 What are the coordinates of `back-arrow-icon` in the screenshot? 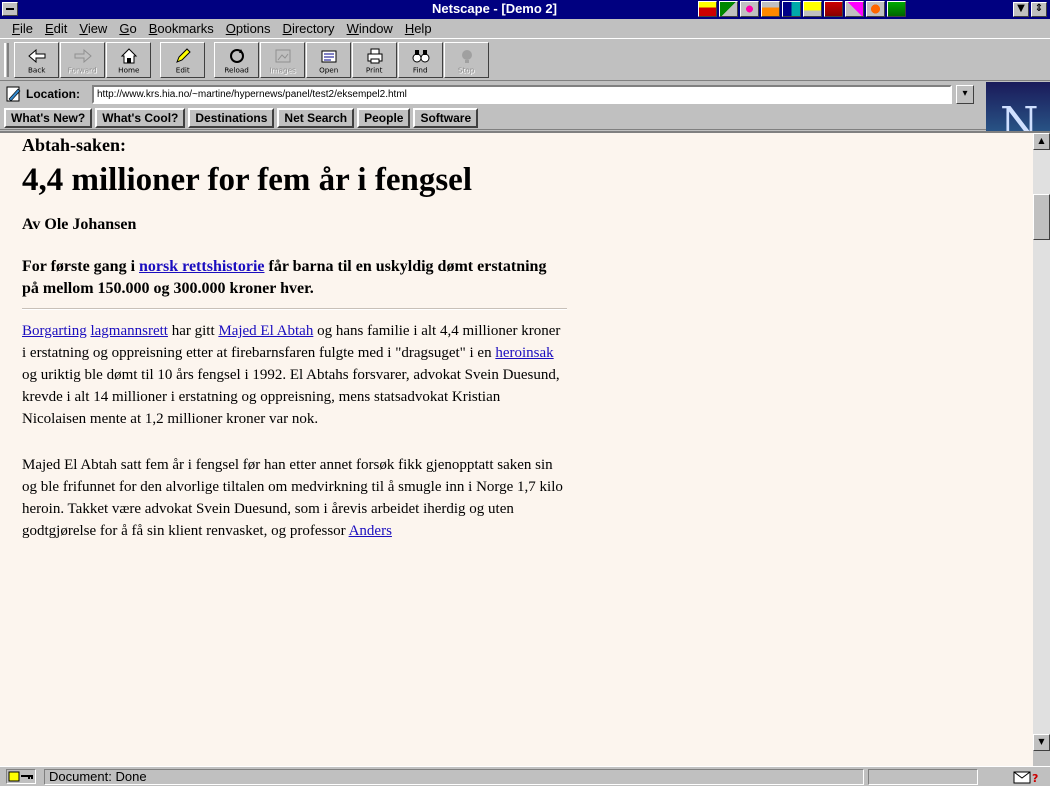 It's located at (36, 56).